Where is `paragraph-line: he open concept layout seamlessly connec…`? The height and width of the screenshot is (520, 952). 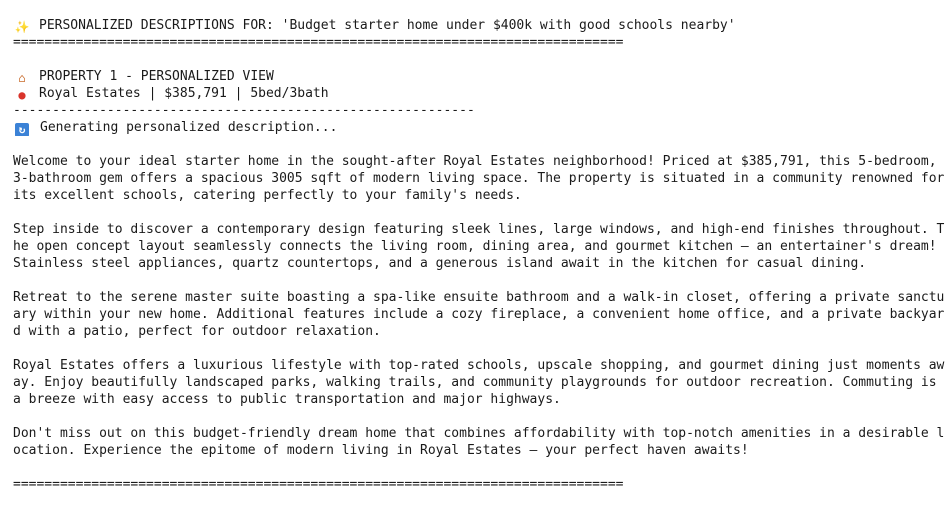
paragraph-line: he open concept layout seamlessly connec… is located at coordinates (475, 246).